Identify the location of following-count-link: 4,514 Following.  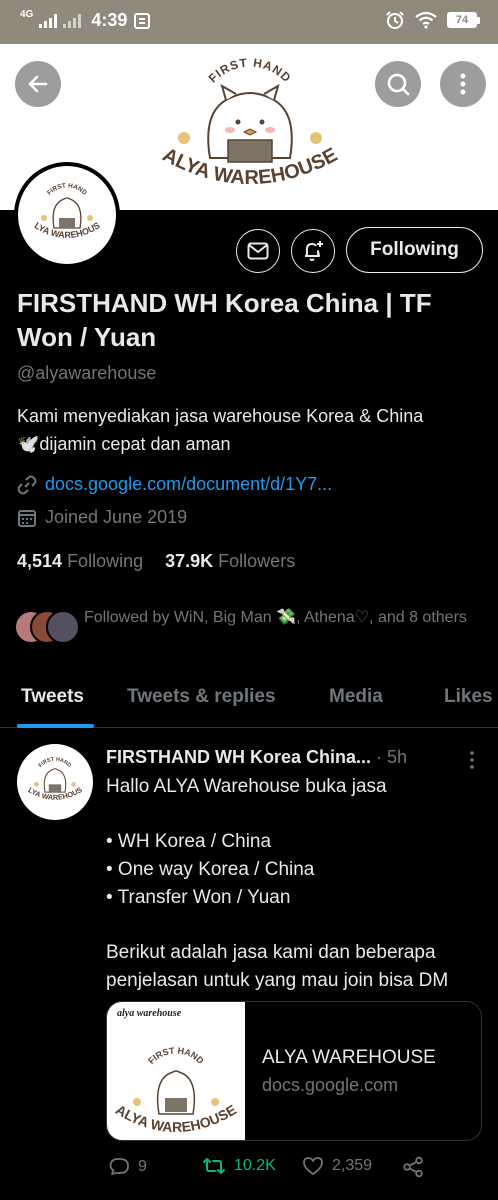
(80, 561).